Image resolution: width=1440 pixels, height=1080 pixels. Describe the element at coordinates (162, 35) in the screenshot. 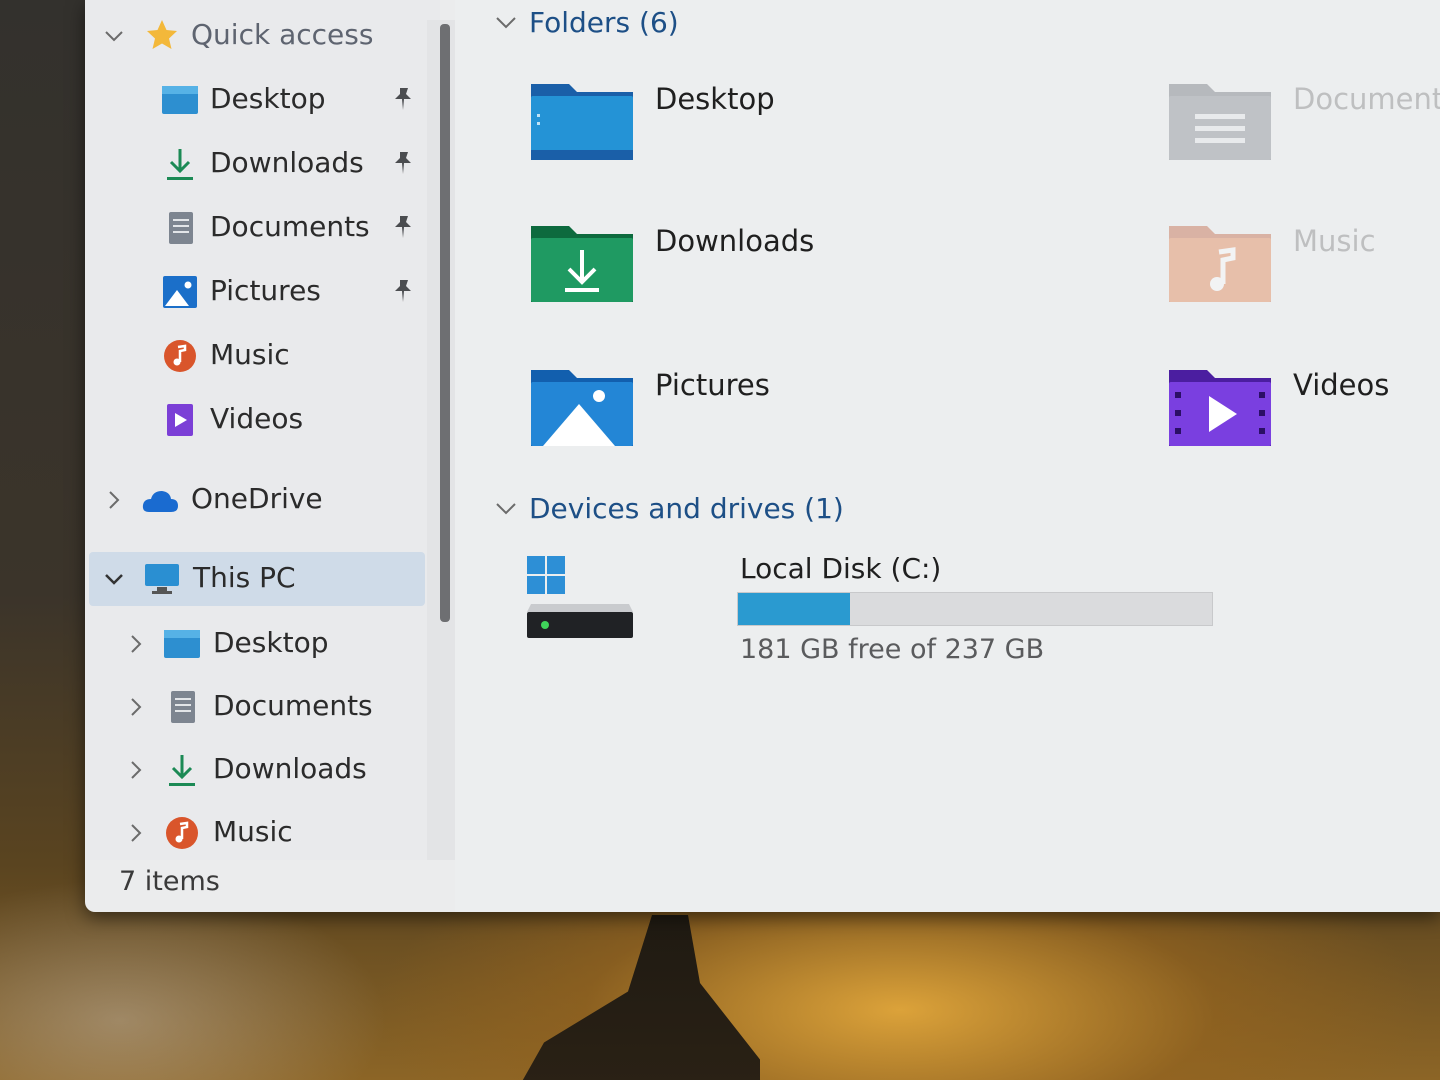

I see `star-icon` at that location.